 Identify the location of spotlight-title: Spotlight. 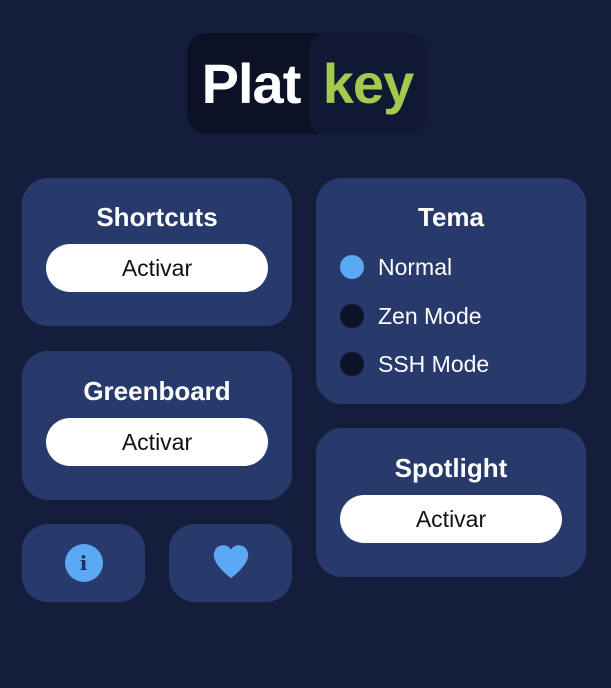
(451, 468).